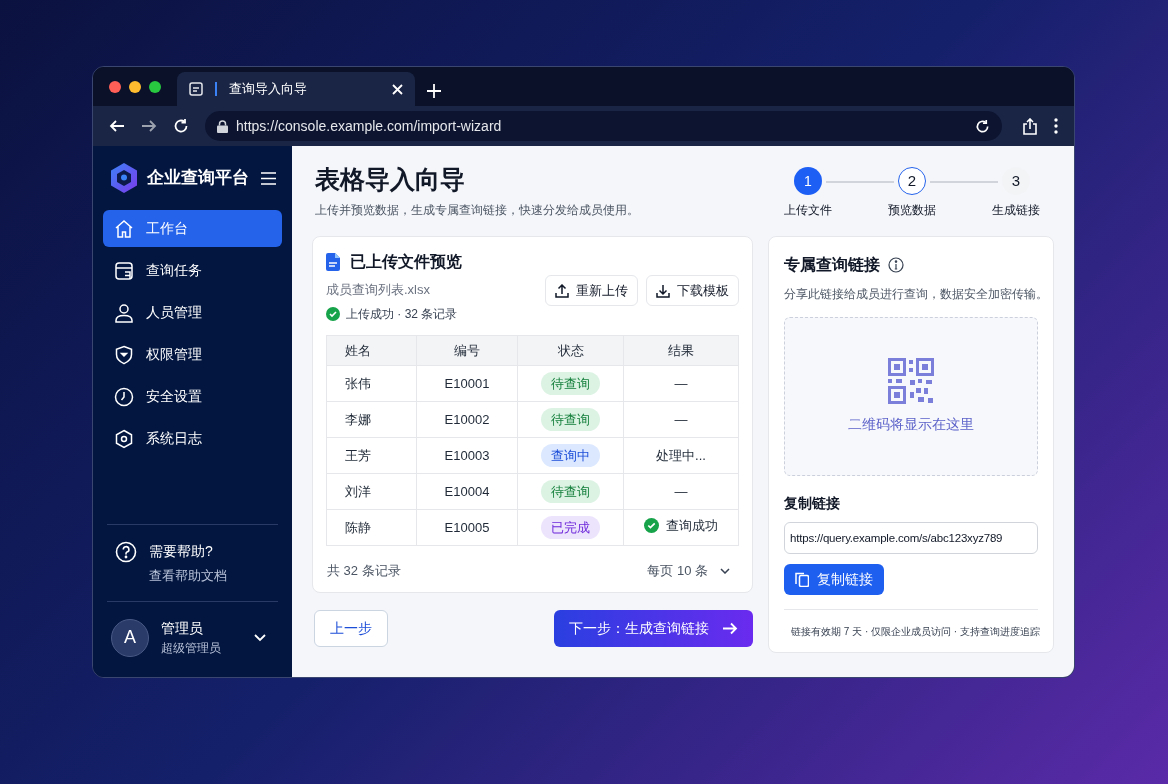 The height and width of the screenshot is (784, 1168). What do you see at coordinates (915, 631) in the screenshot?
I see `link-note: 链接有效期 7 天 · 仅限企业成员访问 · 支持查询进度追踪` at bounding box center [915, 631].